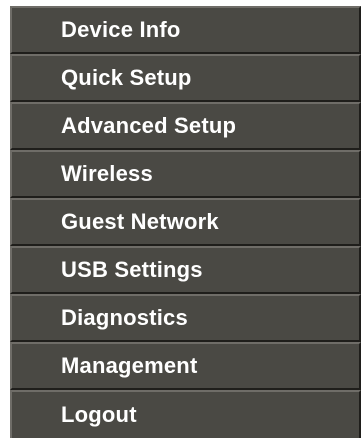 The image size is (361, 438). Describe the element at coordinates (210, 78) in the screenshot. I see `menu-item-label: Quick Setup` at that location.